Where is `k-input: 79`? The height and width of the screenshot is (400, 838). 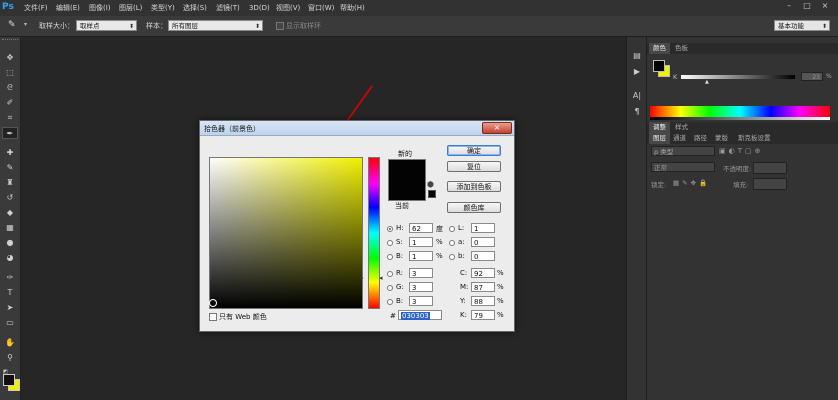
k-input: 79 is located at coordinates (483, 315).